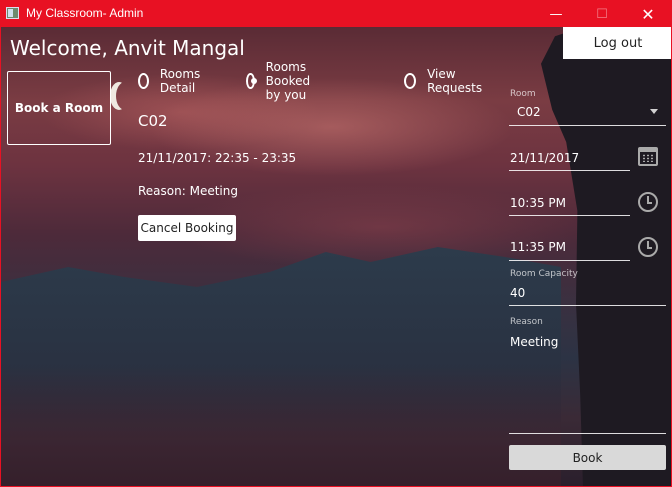  Describe the element at coordinates (538, 203) in the screenshot. I see `start-time-field: 10:35 PM` at that location.